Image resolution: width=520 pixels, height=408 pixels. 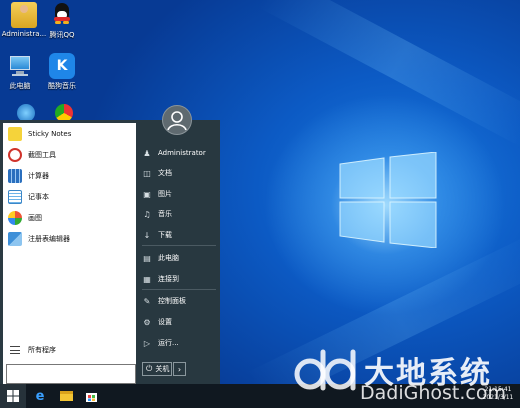 What do you see at coordinates (15, 239) in the screenshot?
I see `registry-editor-icon` at bounding box center [15, 239].